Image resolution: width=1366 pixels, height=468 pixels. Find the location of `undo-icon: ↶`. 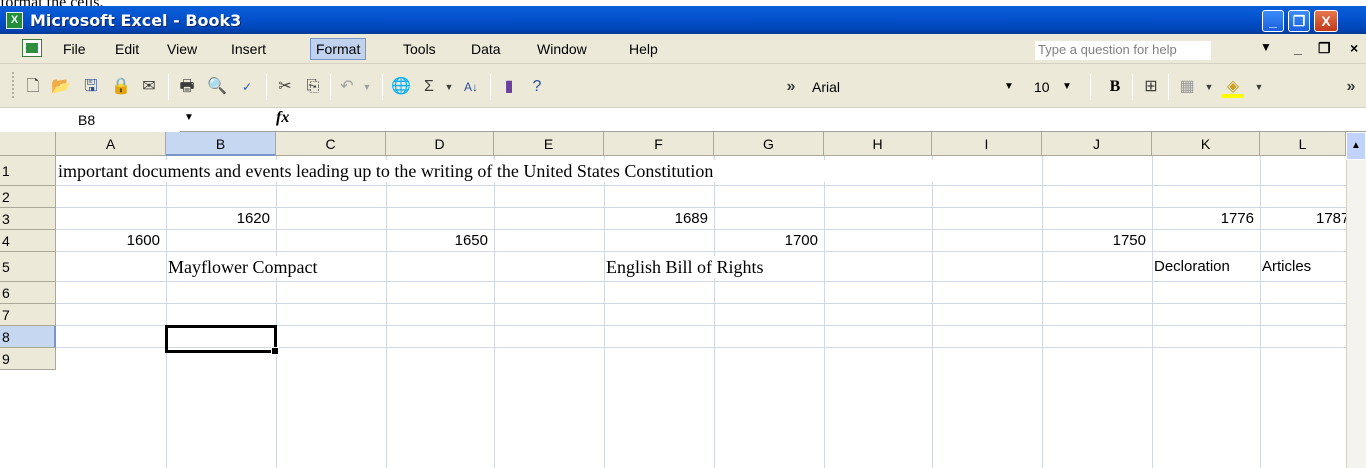

undo-icon: ↶ is located at coordinates (347, 87).